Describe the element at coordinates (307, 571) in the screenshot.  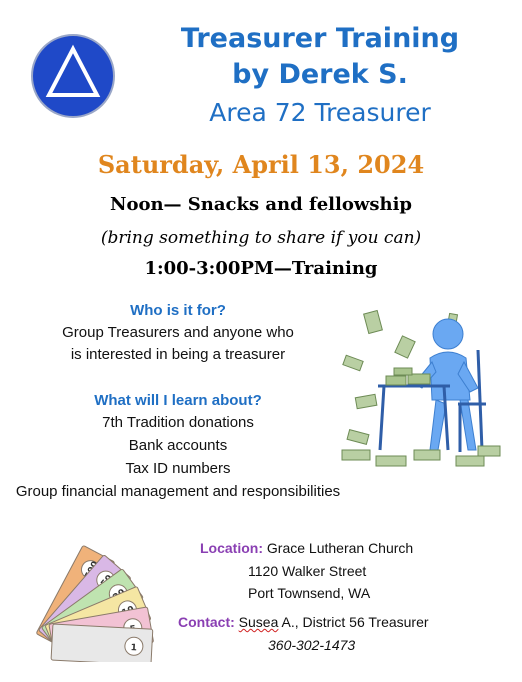
I see `location-street: 1120 Walker Street` at that location.